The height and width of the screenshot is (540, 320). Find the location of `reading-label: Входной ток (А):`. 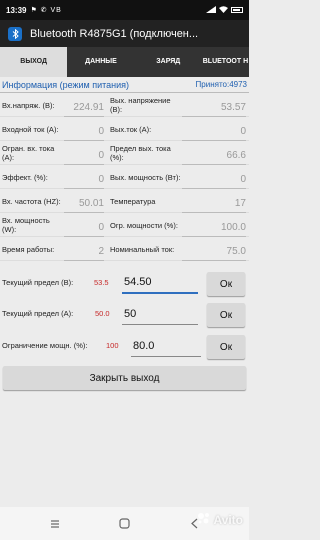

reading-label: Входной ток (А): is located at coordinates (30, 129).